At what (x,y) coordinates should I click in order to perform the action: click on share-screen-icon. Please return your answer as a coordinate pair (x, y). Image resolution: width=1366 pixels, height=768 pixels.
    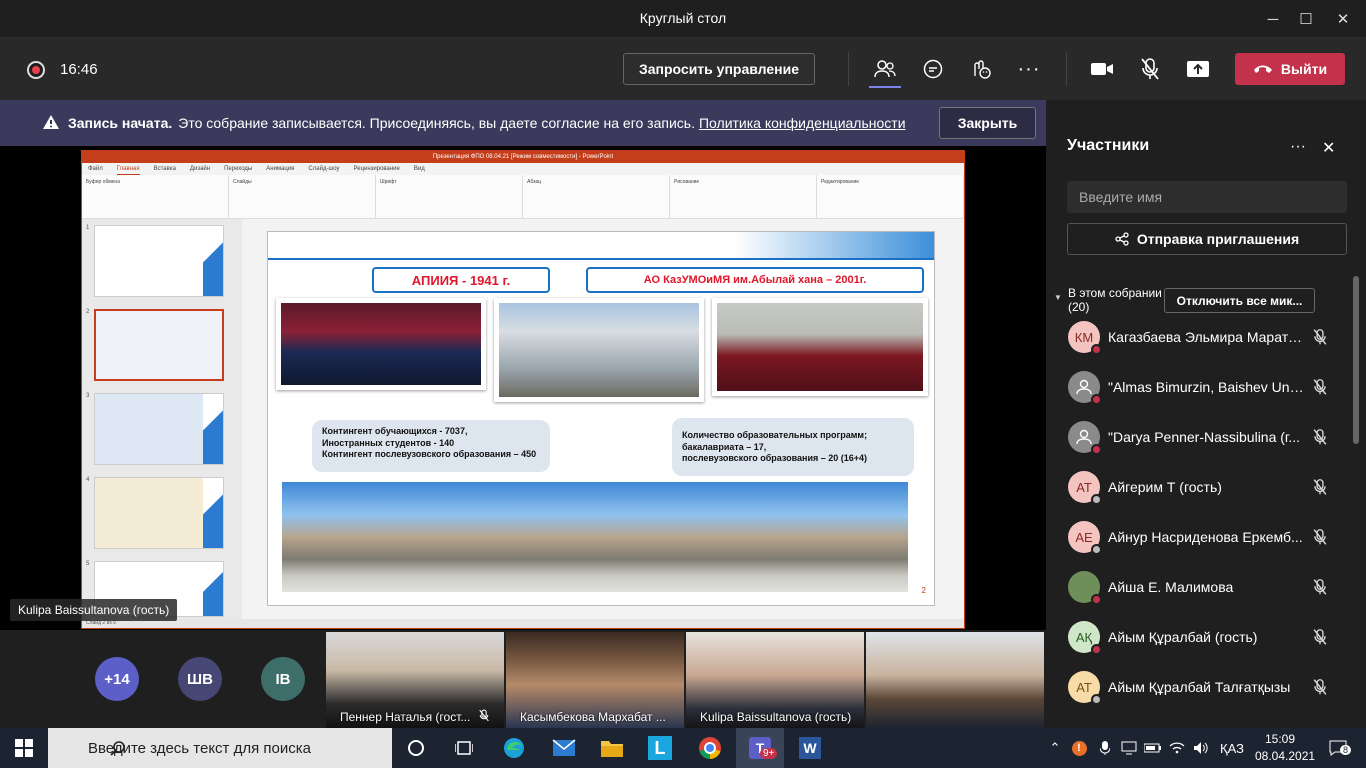
    Looking at the image, I should click on (1198, 69).